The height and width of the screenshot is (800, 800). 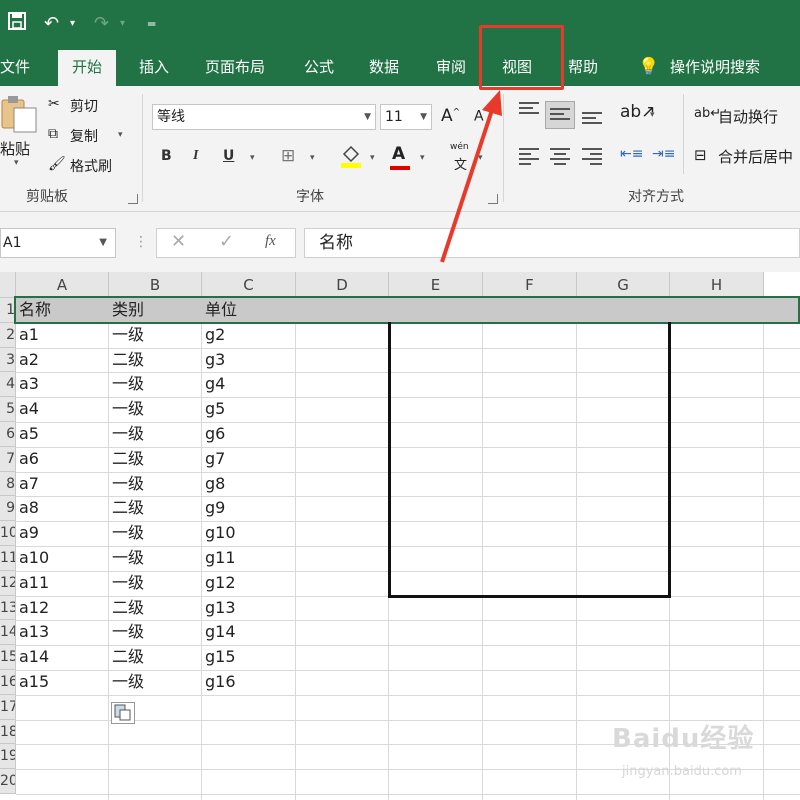 What do you see at coordinates (471, 176) in the screenshot?
I see `annotation-arrow-icon` at bounding box center [471, 176].